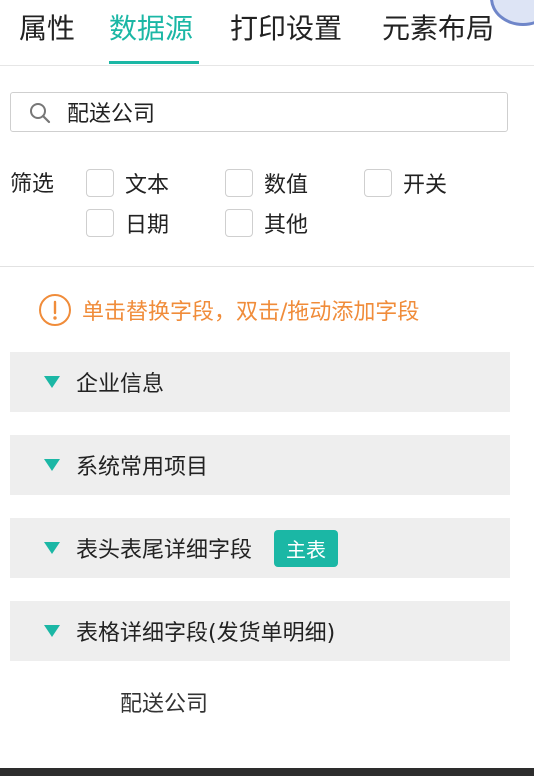 The height and width of the screenshot is (776, 534). Describe the element at coordinates (286, 29) in the screenshot. I see `tab-print-settings: 打印设置` at that location.